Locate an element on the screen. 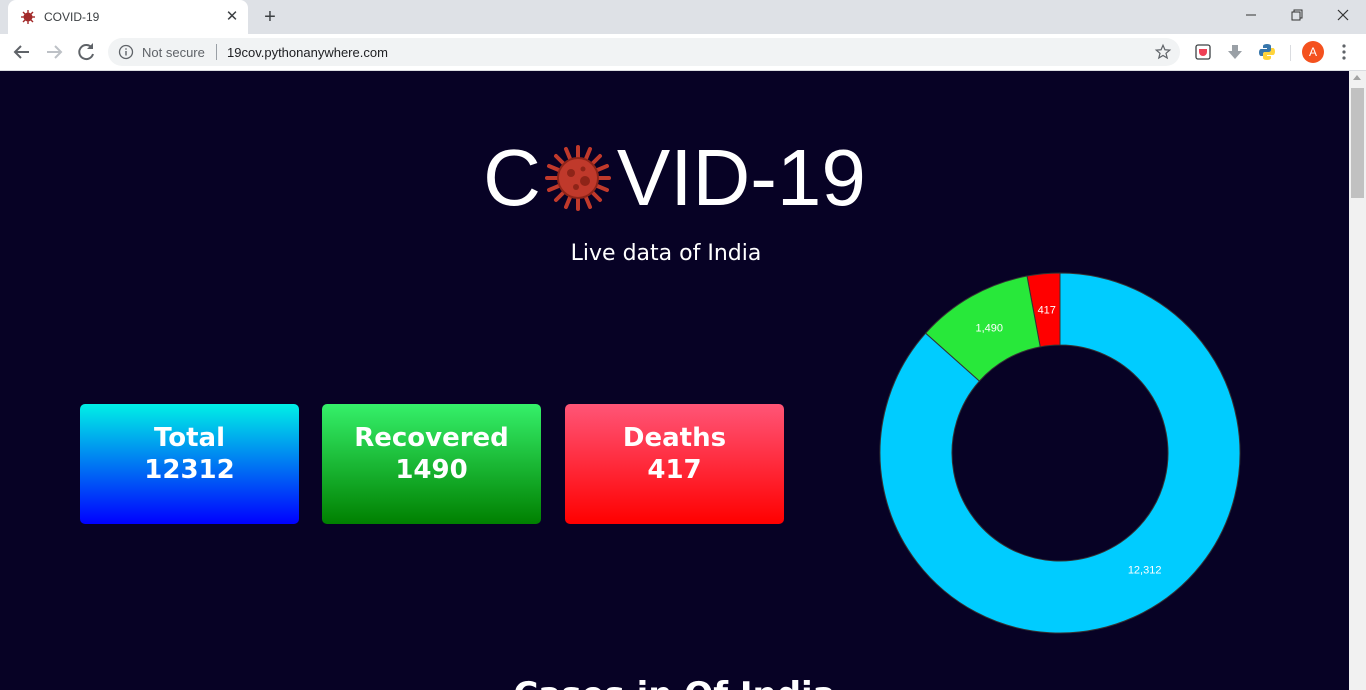 The image size is (1366, 690). tab-strip: COVID-19 ✕ + is located at coordinates (683, 17).